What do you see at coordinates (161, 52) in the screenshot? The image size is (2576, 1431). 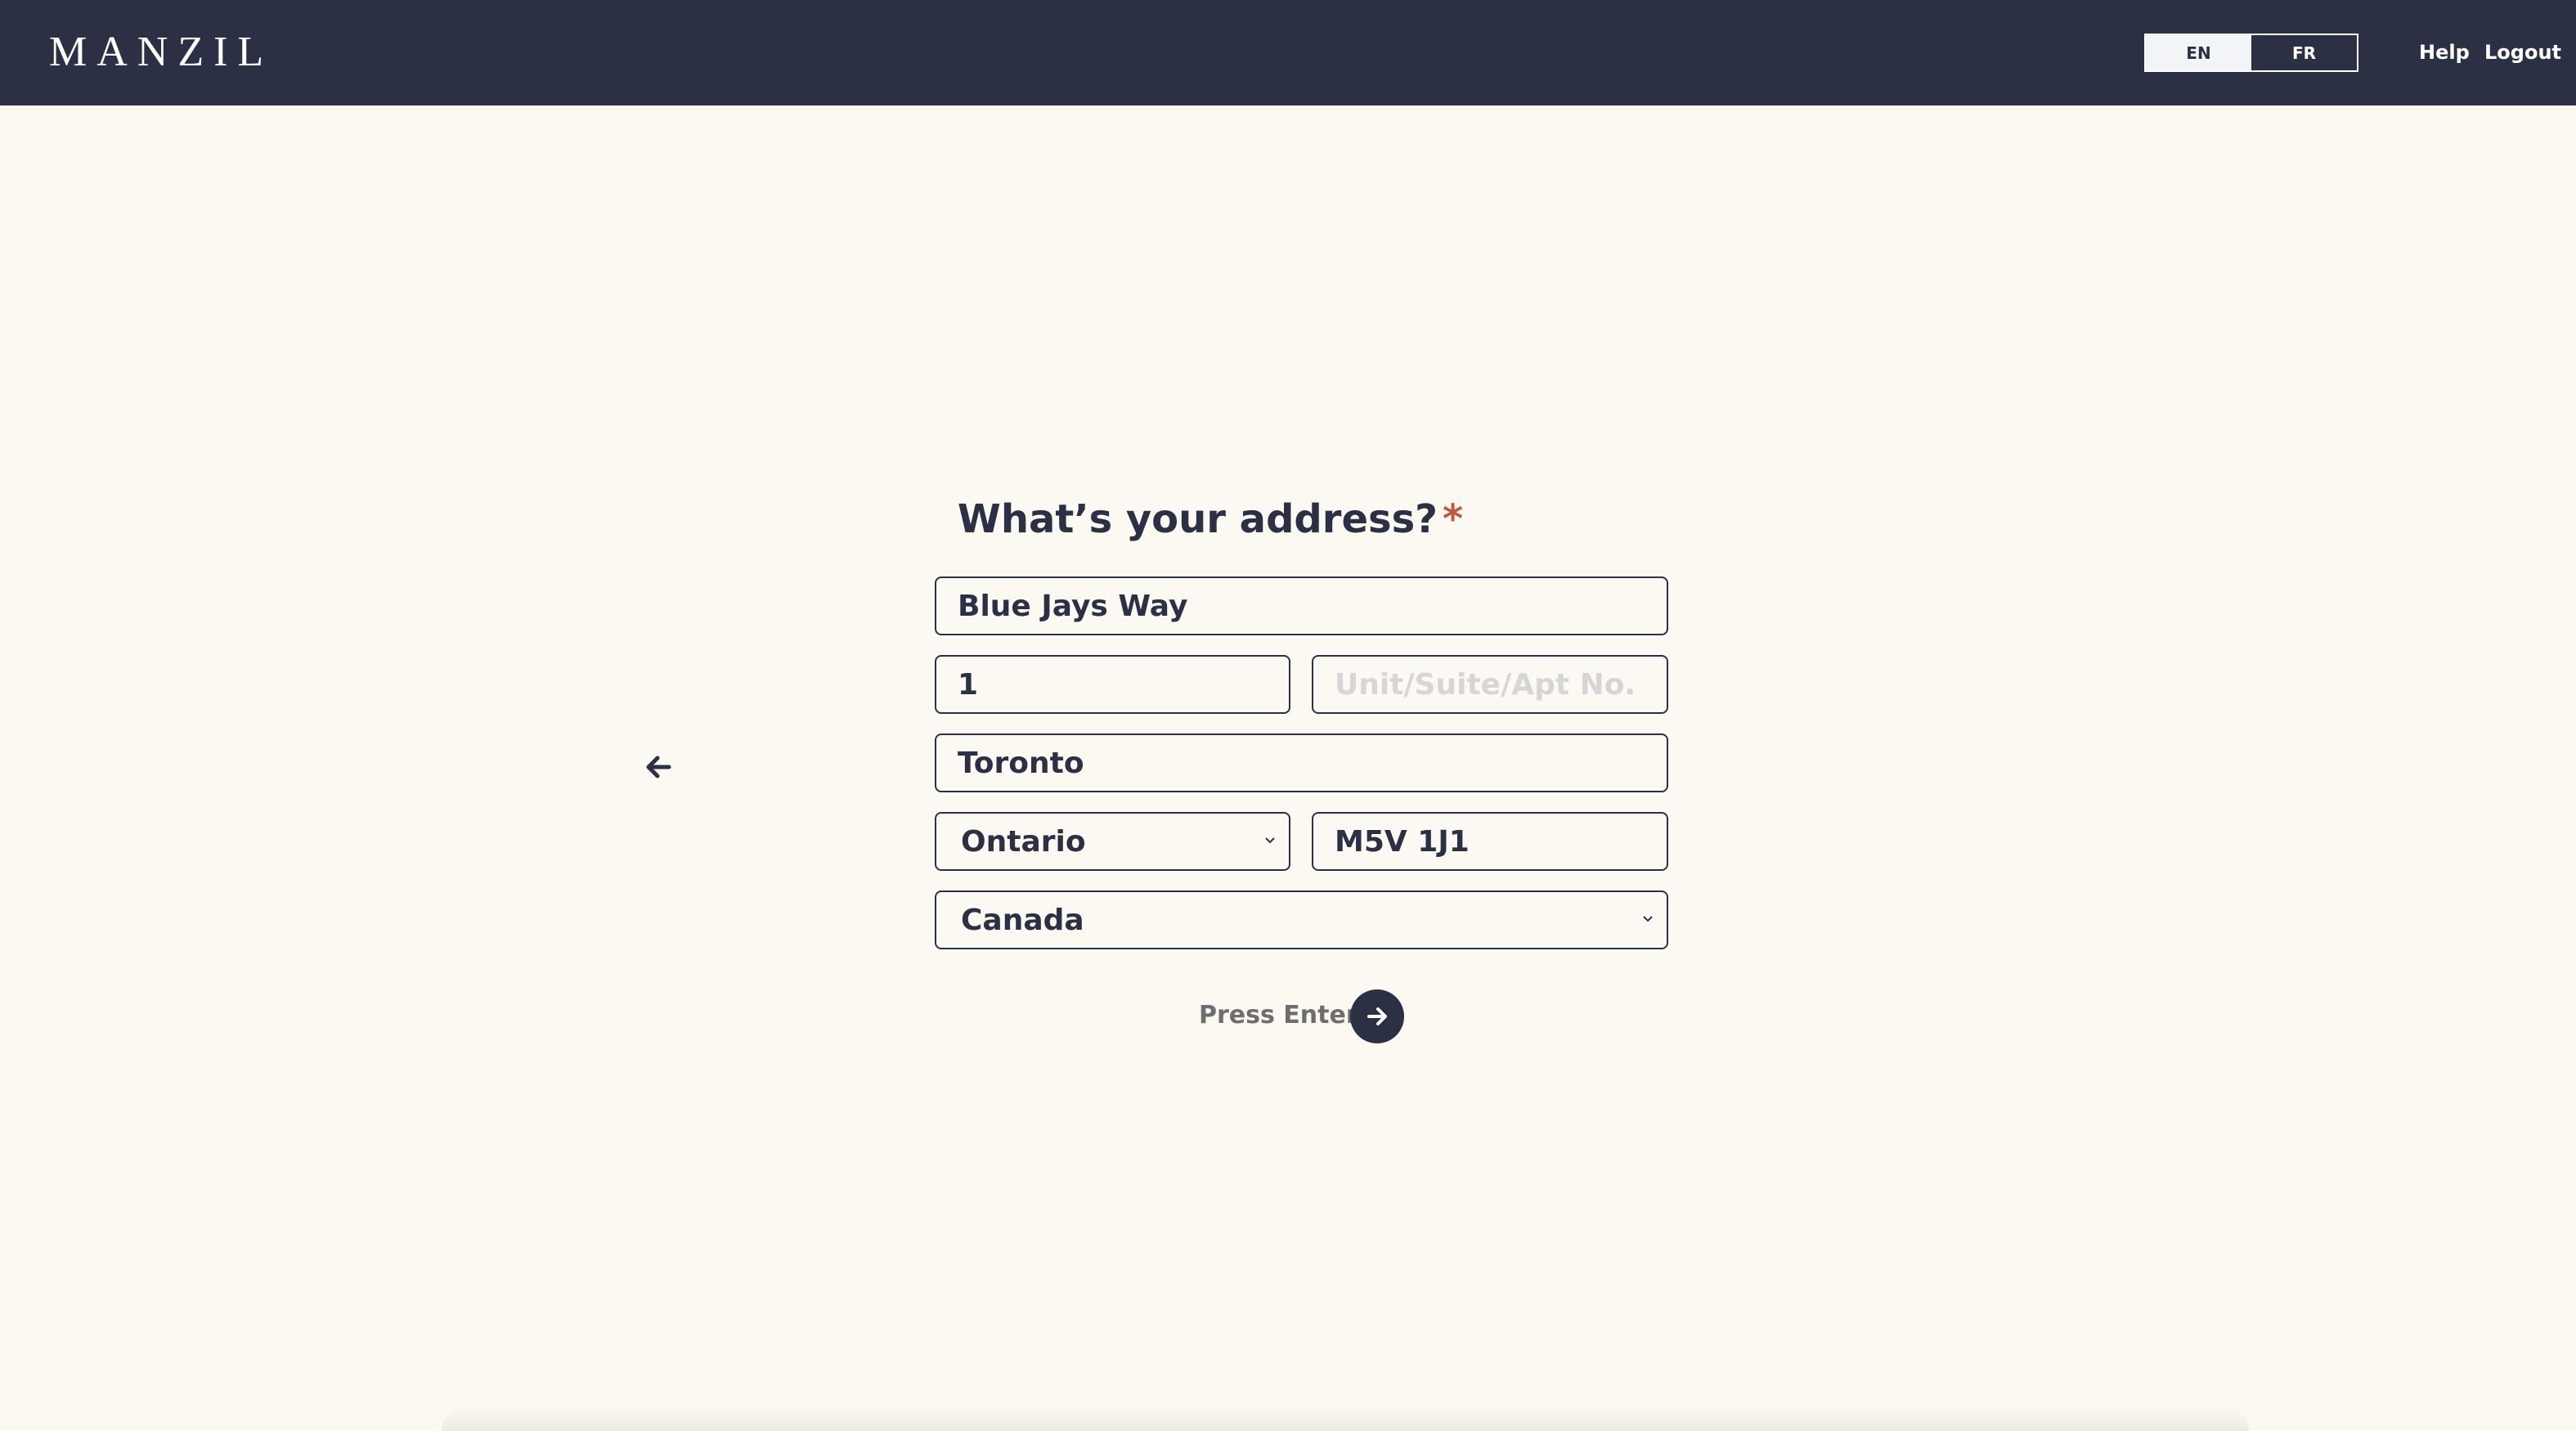 I see `logo: MANZIL` at bounding box center [161, 52].